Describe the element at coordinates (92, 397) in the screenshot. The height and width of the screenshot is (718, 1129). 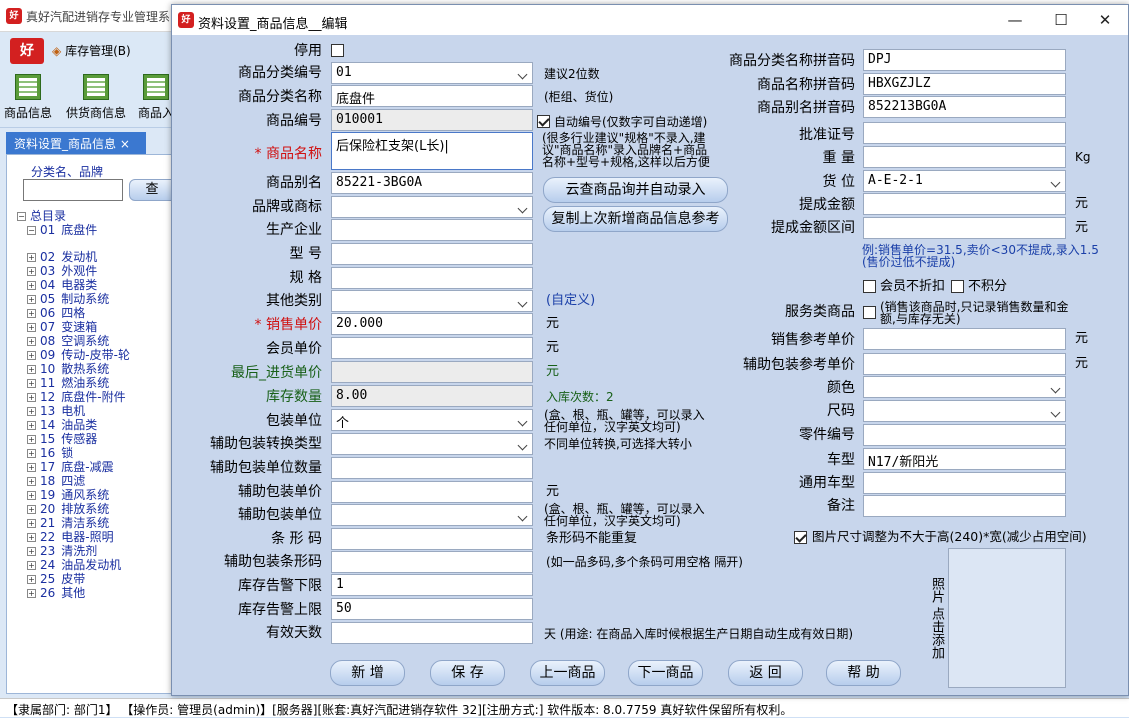
I see `tree-item: +12 底盘件-附件` at that location.